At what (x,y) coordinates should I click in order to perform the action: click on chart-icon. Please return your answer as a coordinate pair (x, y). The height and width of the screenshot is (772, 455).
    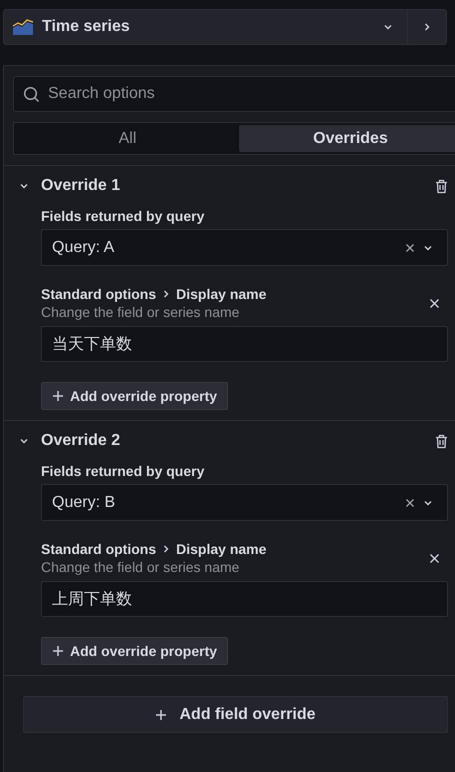
    Looking at the image, I should click on (23, 27).